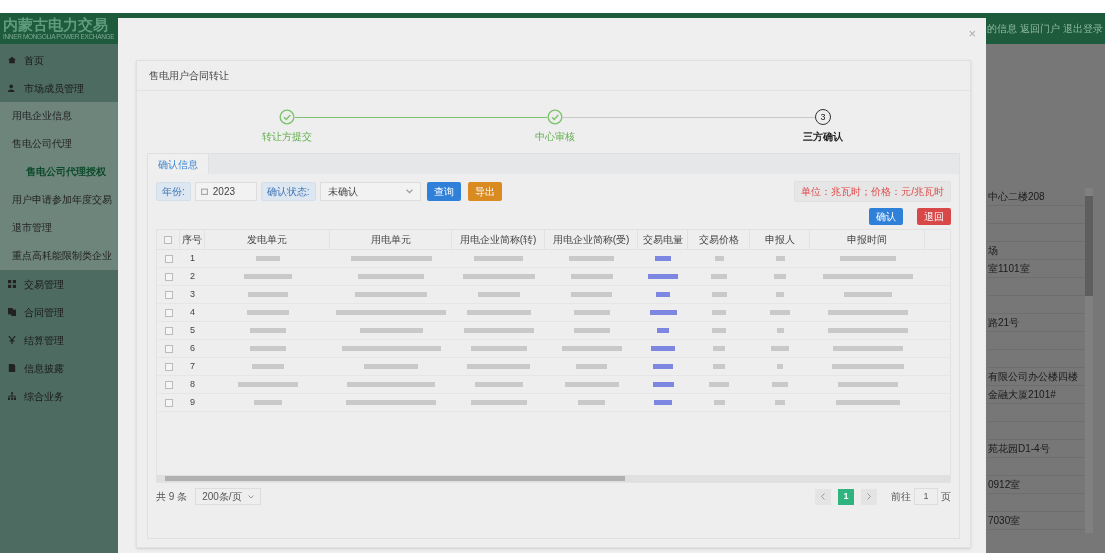  What do you see at coordinates (662, 240) in the screenshot?
I see `column-header: 交易电量` at bounding box center [662, 240].